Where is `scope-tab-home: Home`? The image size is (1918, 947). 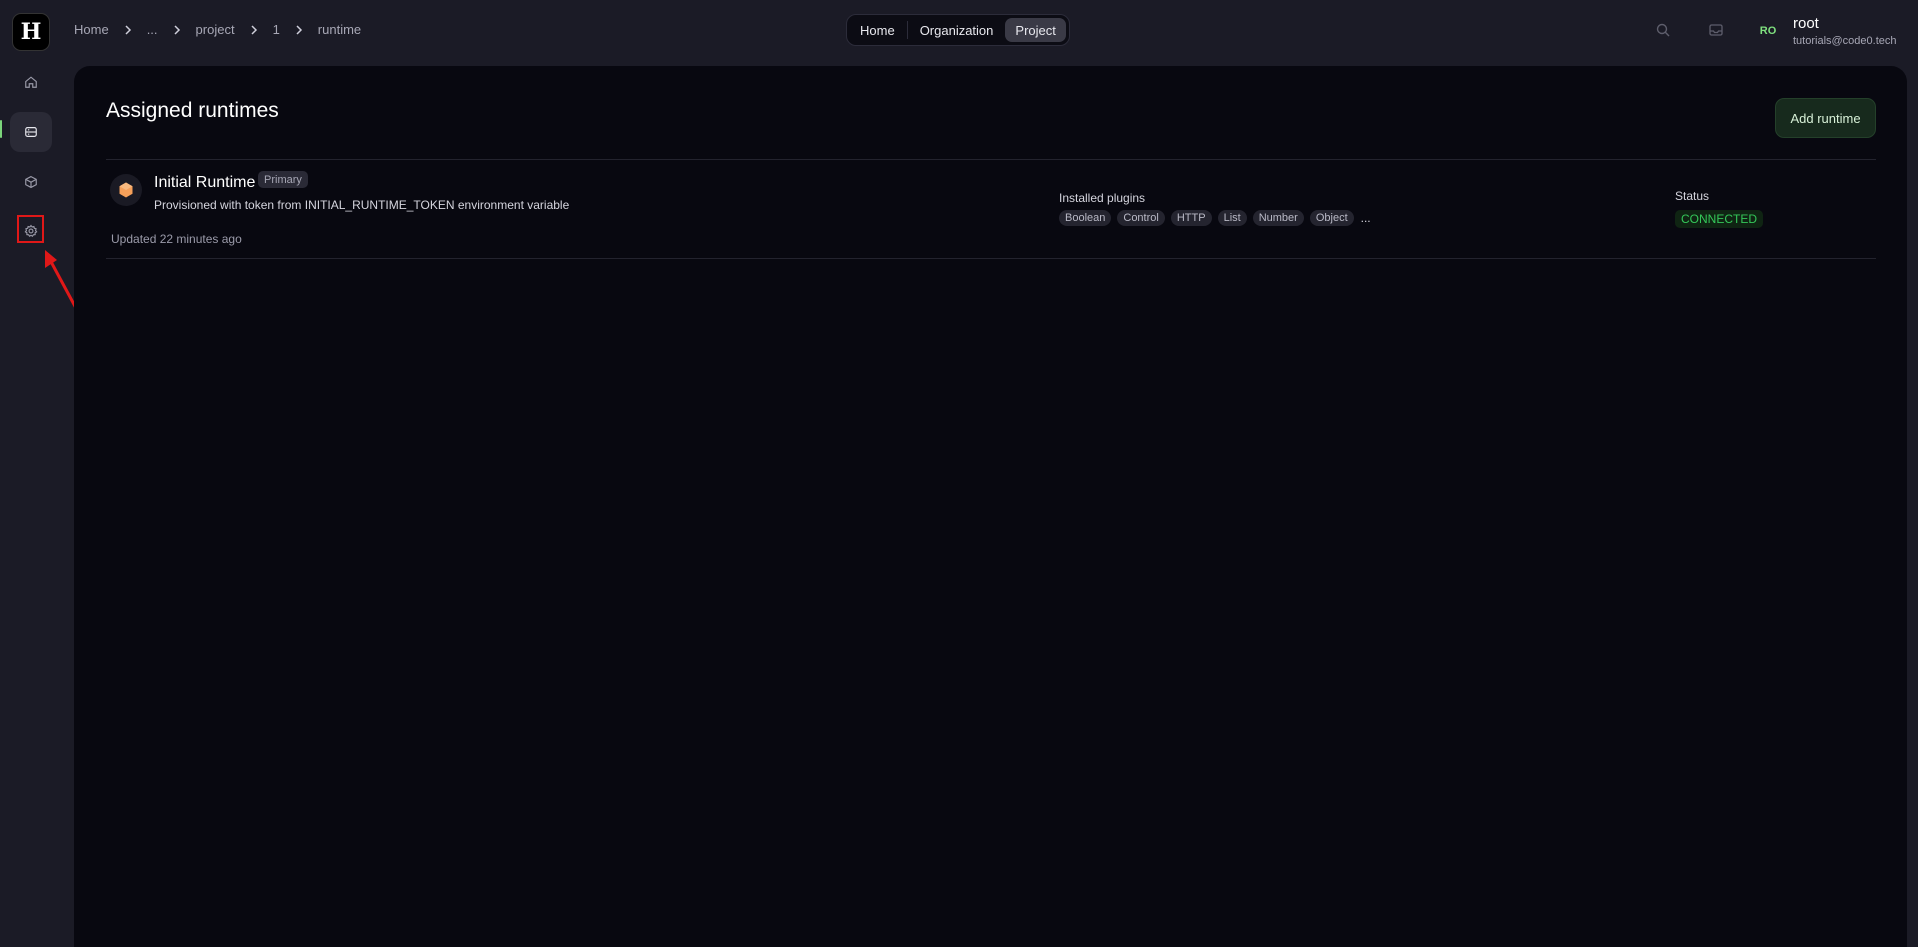 scope-tab-home: Home is located at coordinates (877, 30).